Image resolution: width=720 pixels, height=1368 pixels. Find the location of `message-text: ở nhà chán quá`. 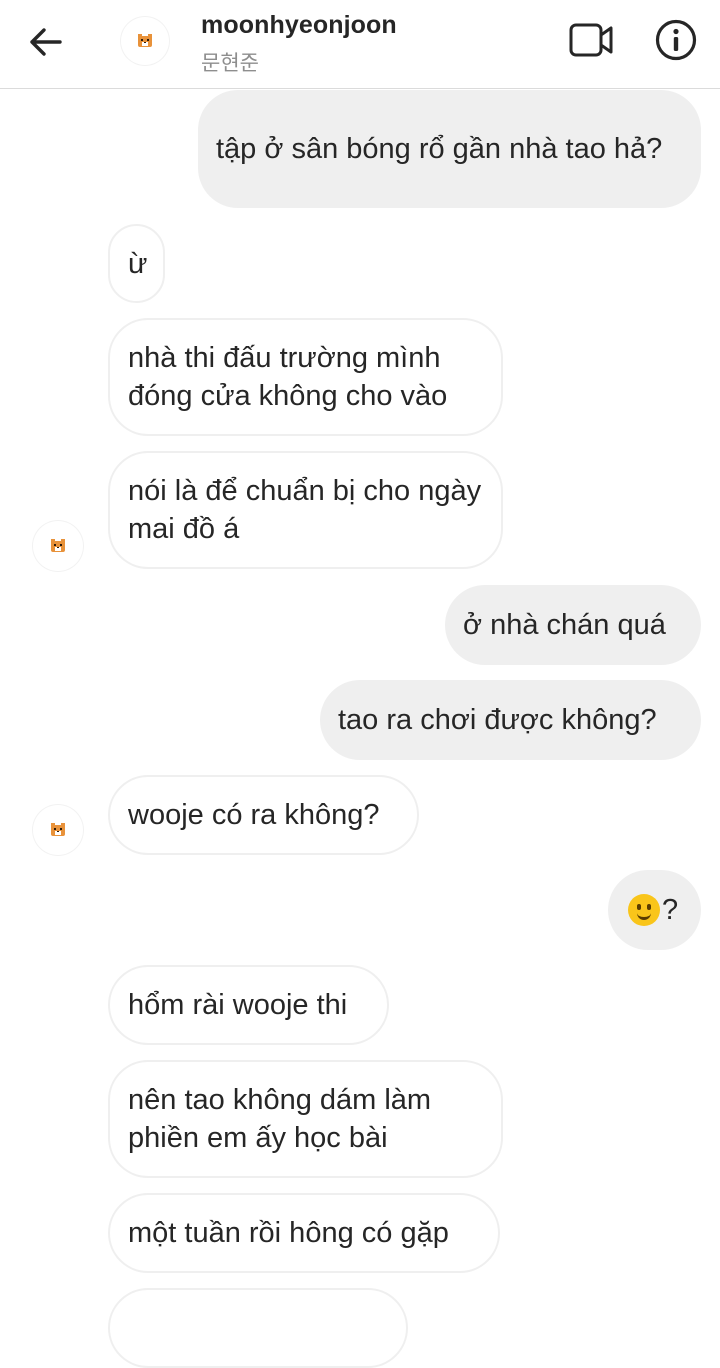

message-text: ở nhà chán quá is located at coordinates (564, 625).